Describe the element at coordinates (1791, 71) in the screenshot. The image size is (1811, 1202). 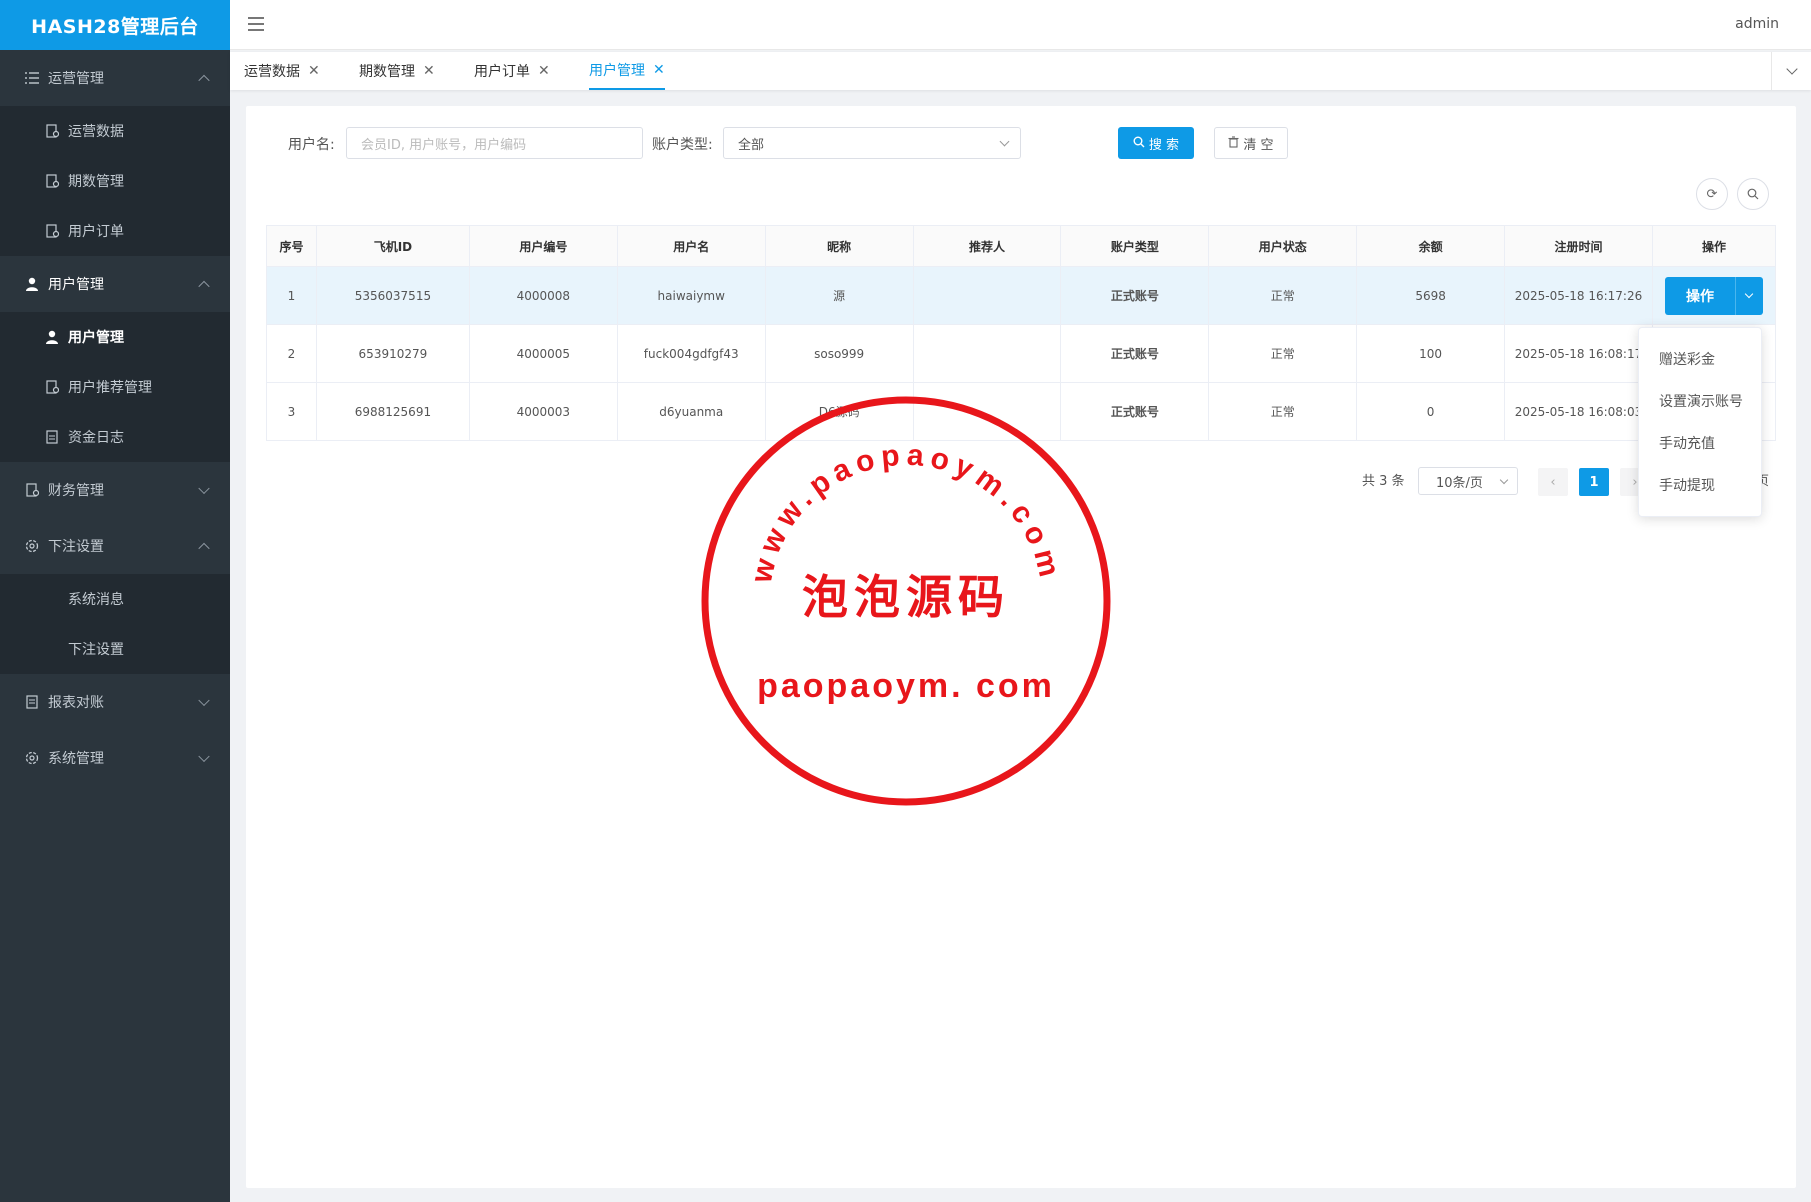
I see `tabs-more-button` at that location.